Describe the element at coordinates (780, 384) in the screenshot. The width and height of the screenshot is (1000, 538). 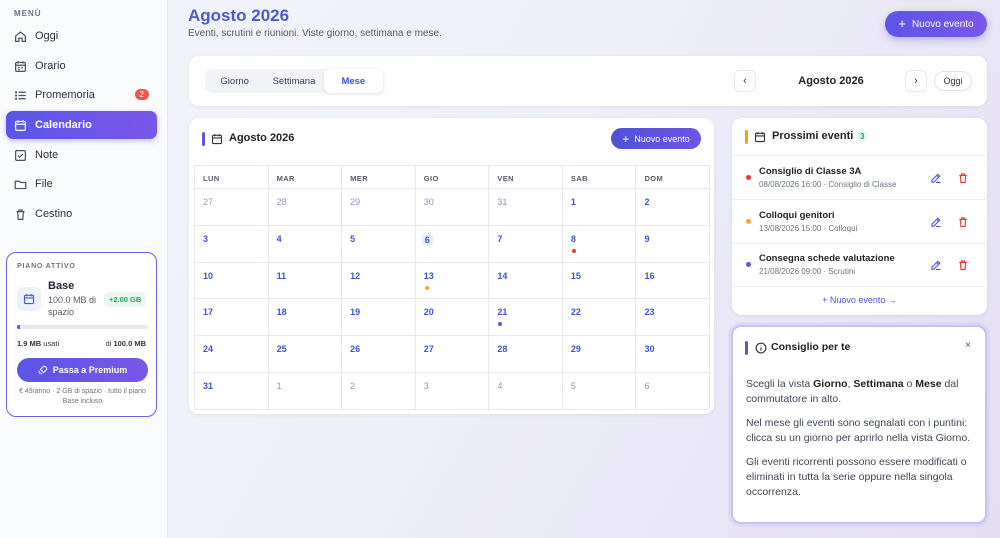
I see `tip-text: Scegli la vista` at that location.